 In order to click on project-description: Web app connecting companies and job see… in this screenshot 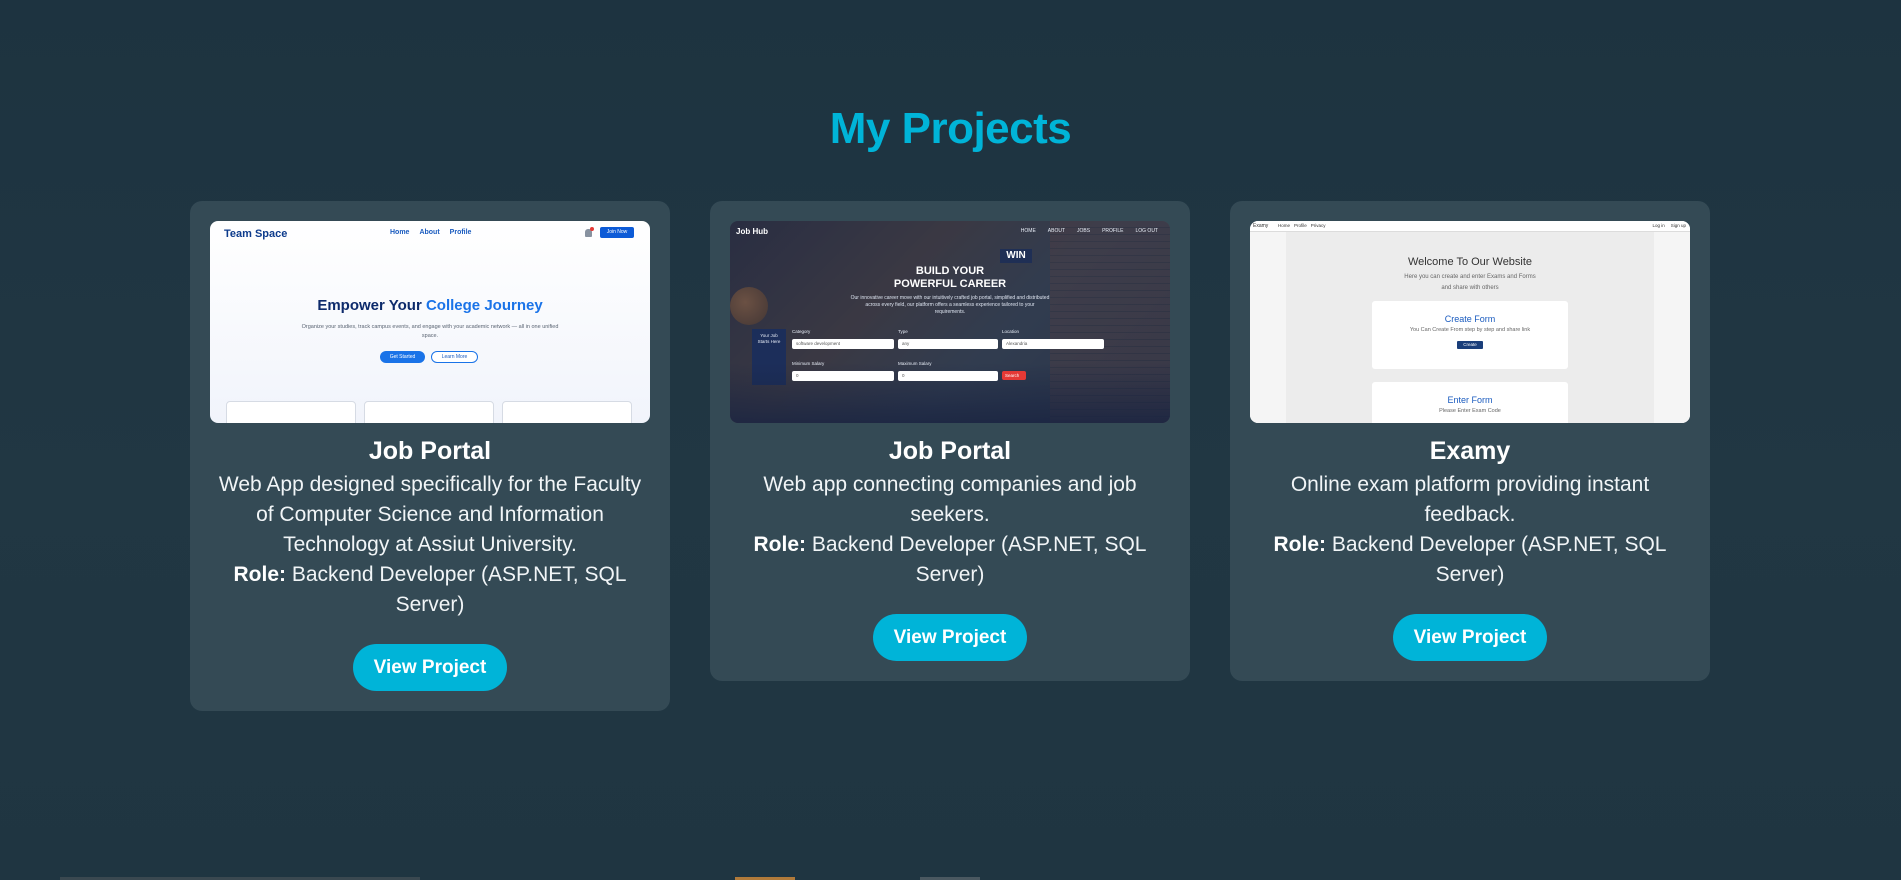, I will do `click(950, 499)`.